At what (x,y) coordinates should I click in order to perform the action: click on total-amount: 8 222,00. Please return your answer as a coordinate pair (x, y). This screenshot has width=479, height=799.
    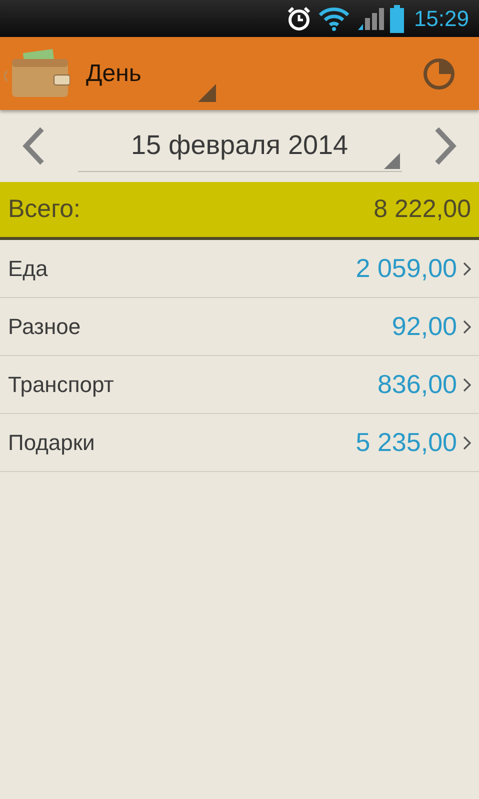
    Looking at the image, I should click on (422, 209).